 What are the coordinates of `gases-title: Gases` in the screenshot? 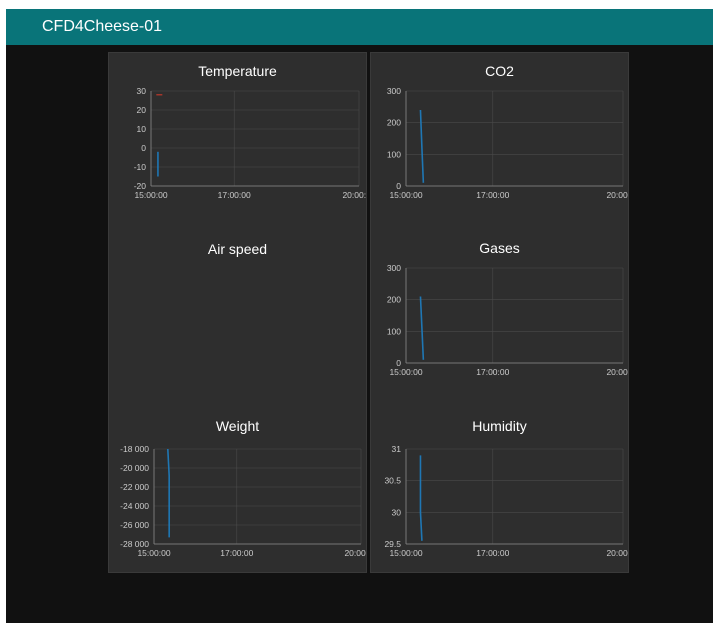 It's located at (499, 248).